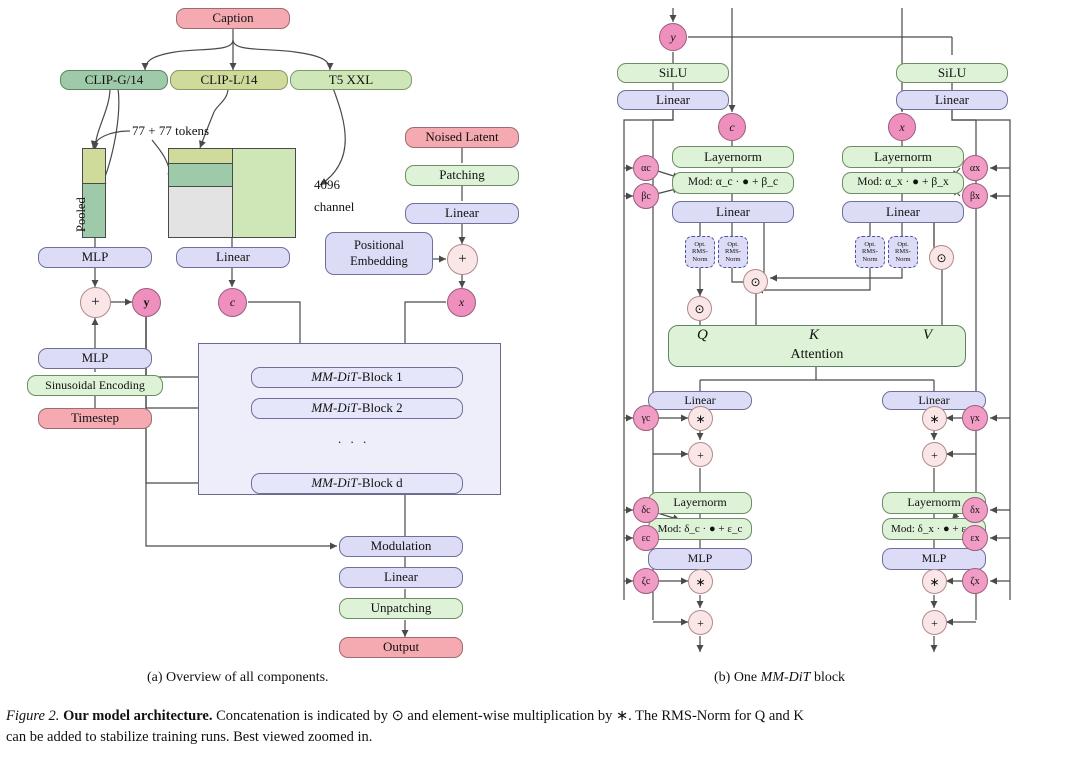  Describe the element at coordinates (934, 581) in the screenshot. I see `scale-circle-x-mlp: ∗` at that location.